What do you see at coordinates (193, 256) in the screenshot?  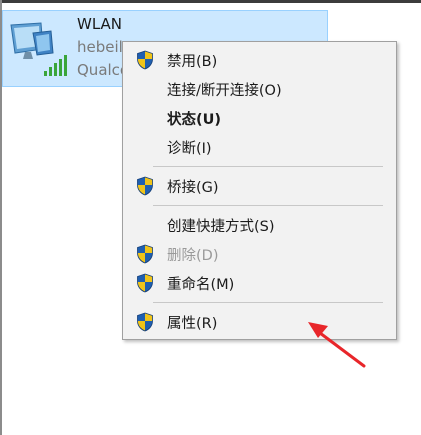 I see `menu-item-label: 删除(D)` at bounding box center [193, 256].